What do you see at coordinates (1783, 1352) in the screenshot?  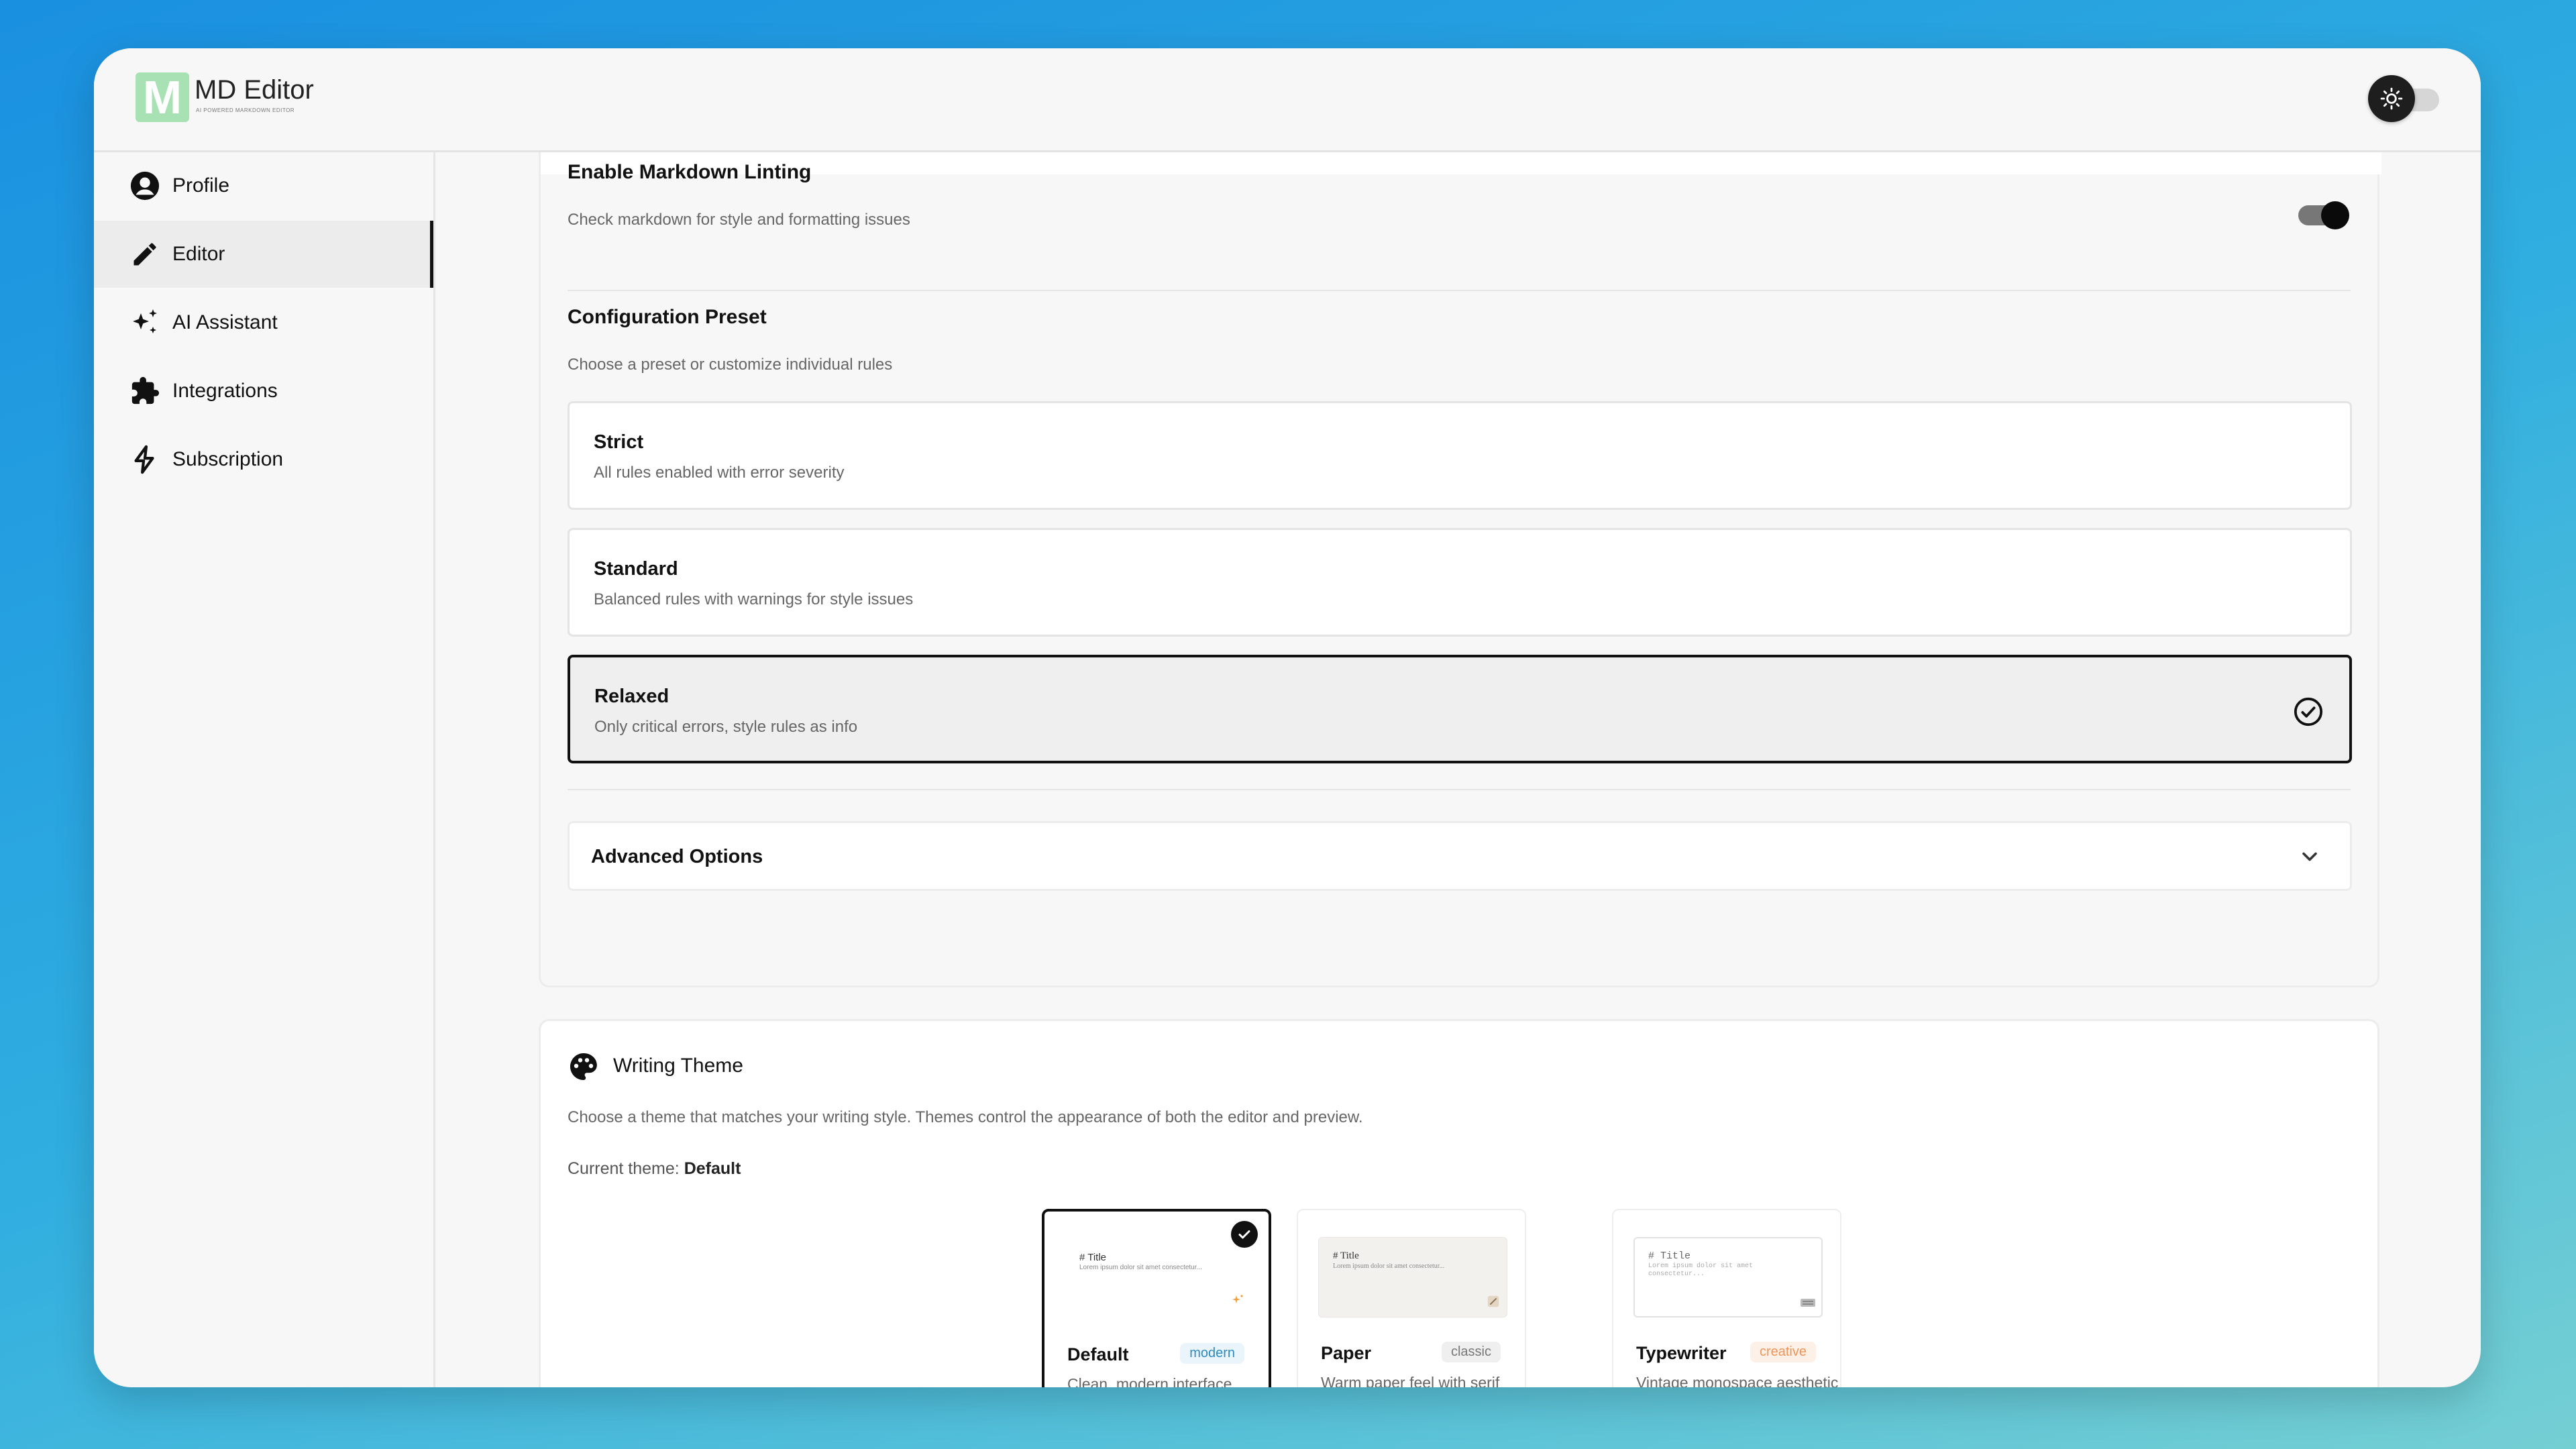 I see `theme-badge: creative` at bounding box center [1783, 1352].